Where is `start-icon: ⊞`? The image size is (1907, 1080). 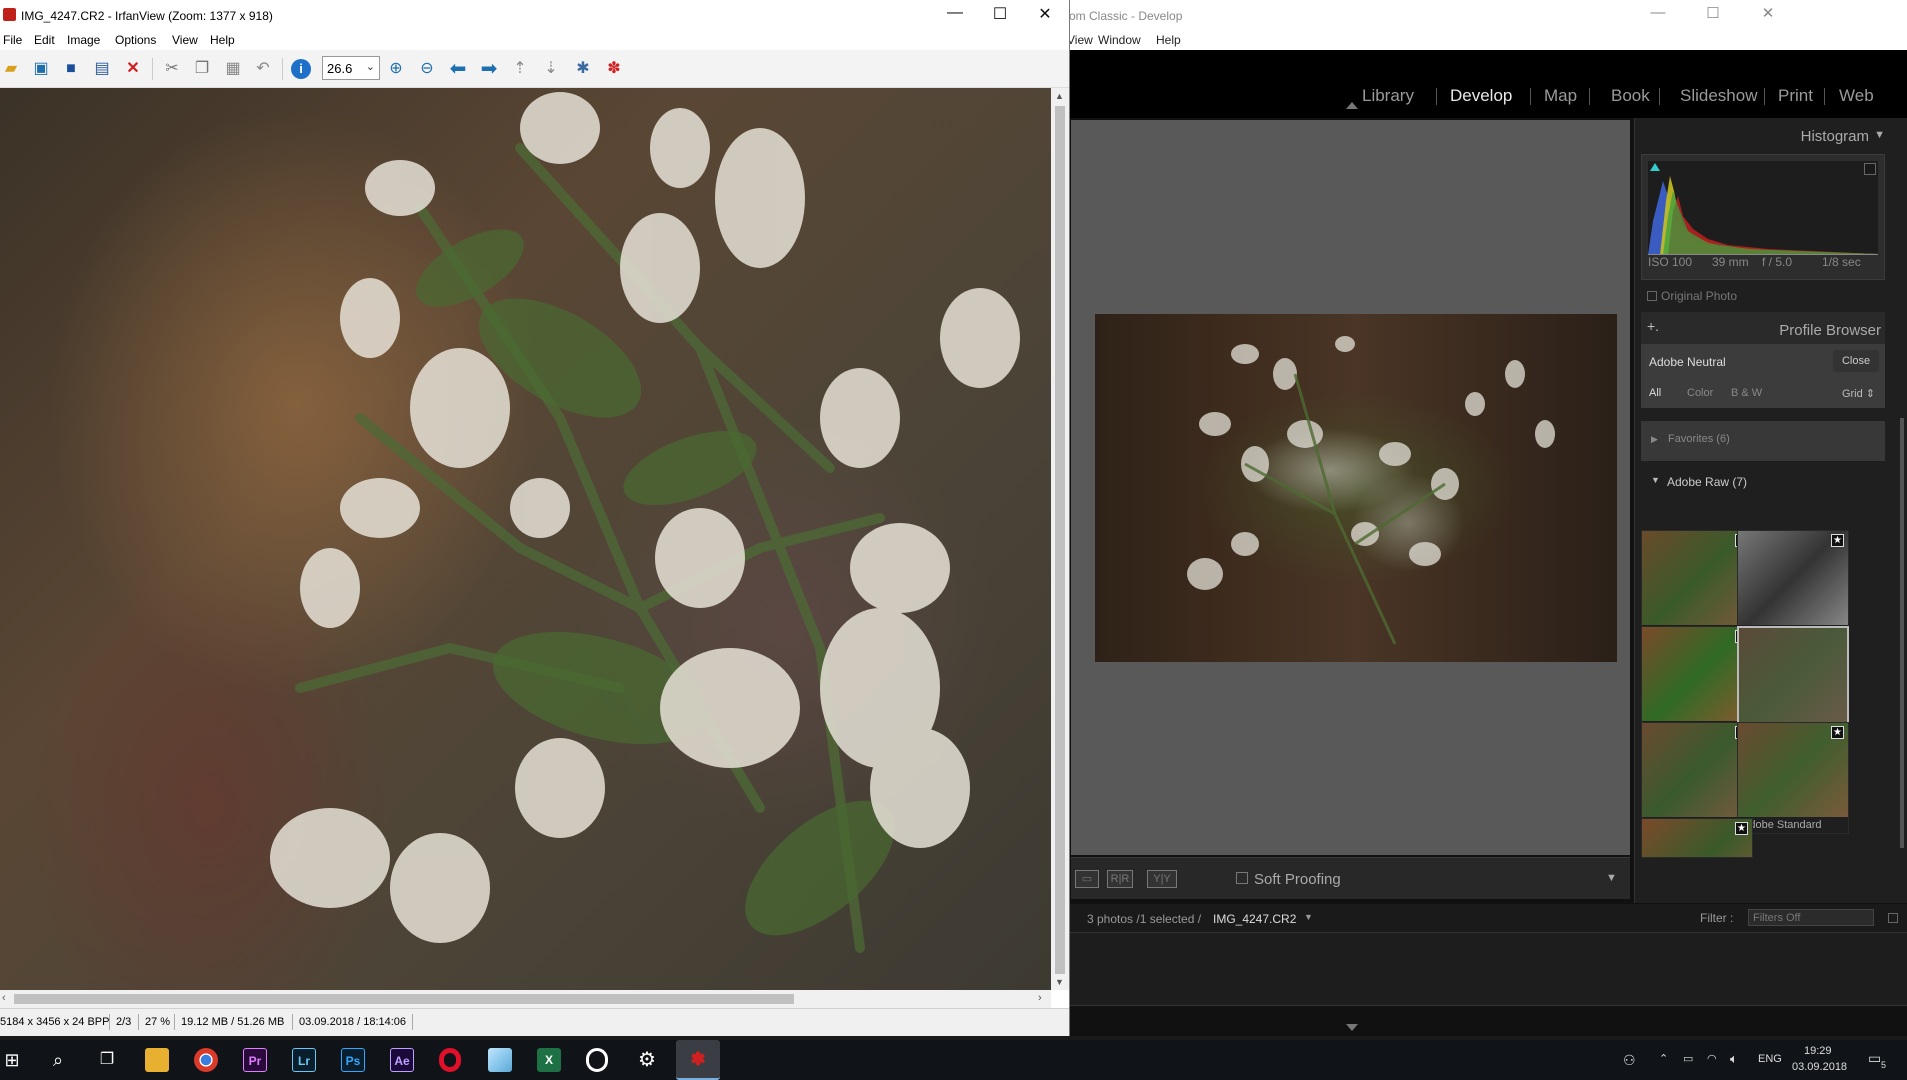 start-icon: ⊞ is located at coordinates (12, 1060).